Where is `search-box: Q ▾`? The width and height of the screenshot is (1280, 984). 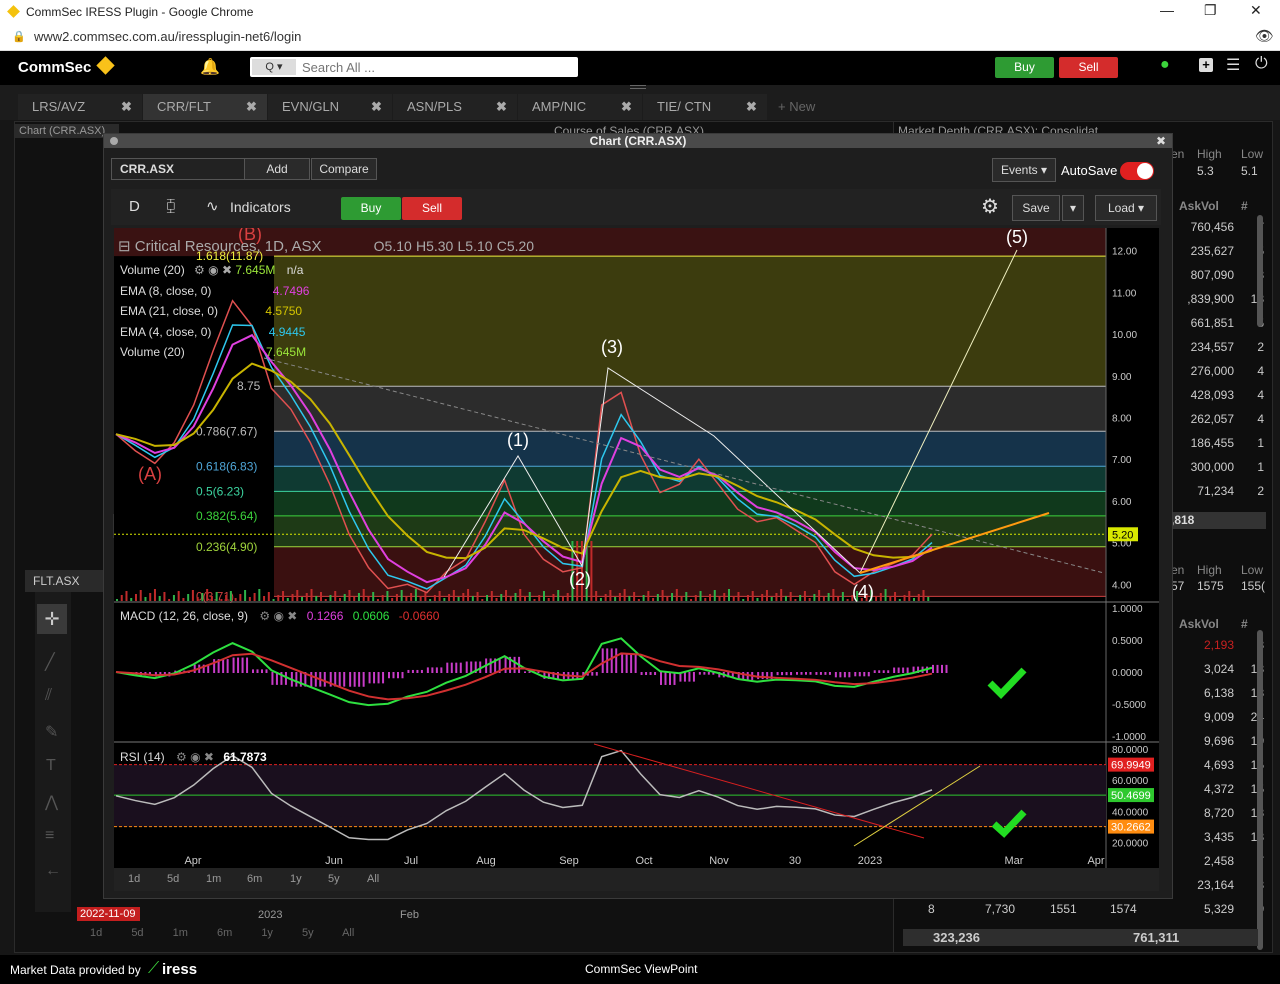 search-box: Q ▾ is located at coordinates (414, 67).